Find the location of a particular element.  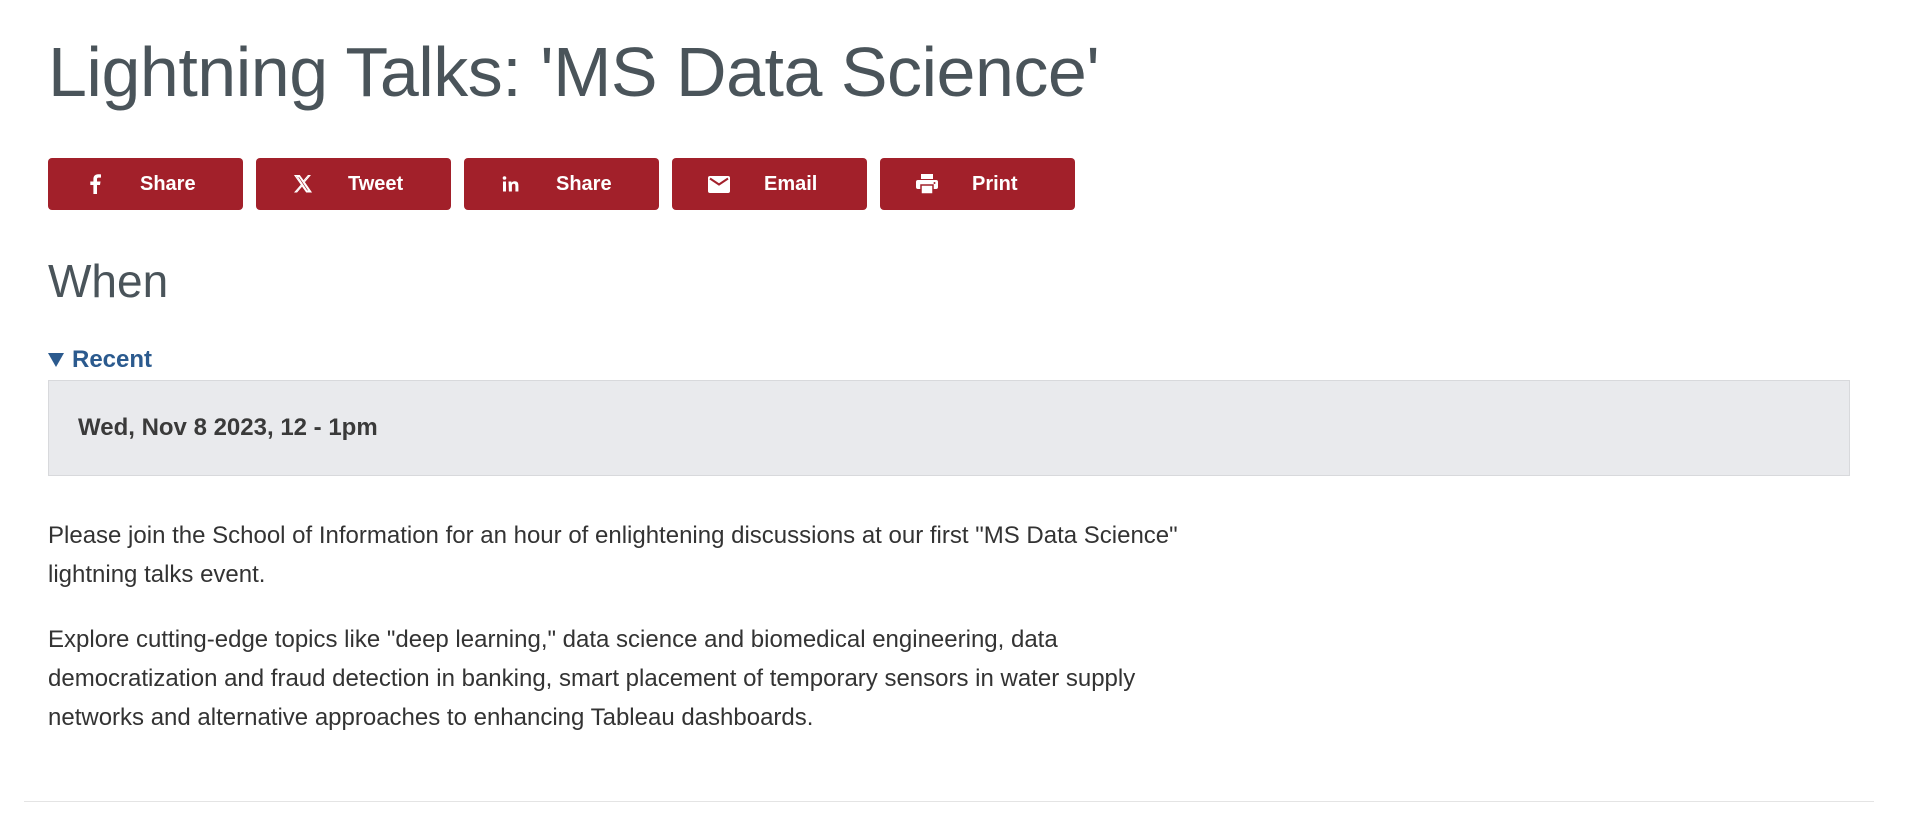

x-tweet-button: Tweet is located at coordinates (353, 184).